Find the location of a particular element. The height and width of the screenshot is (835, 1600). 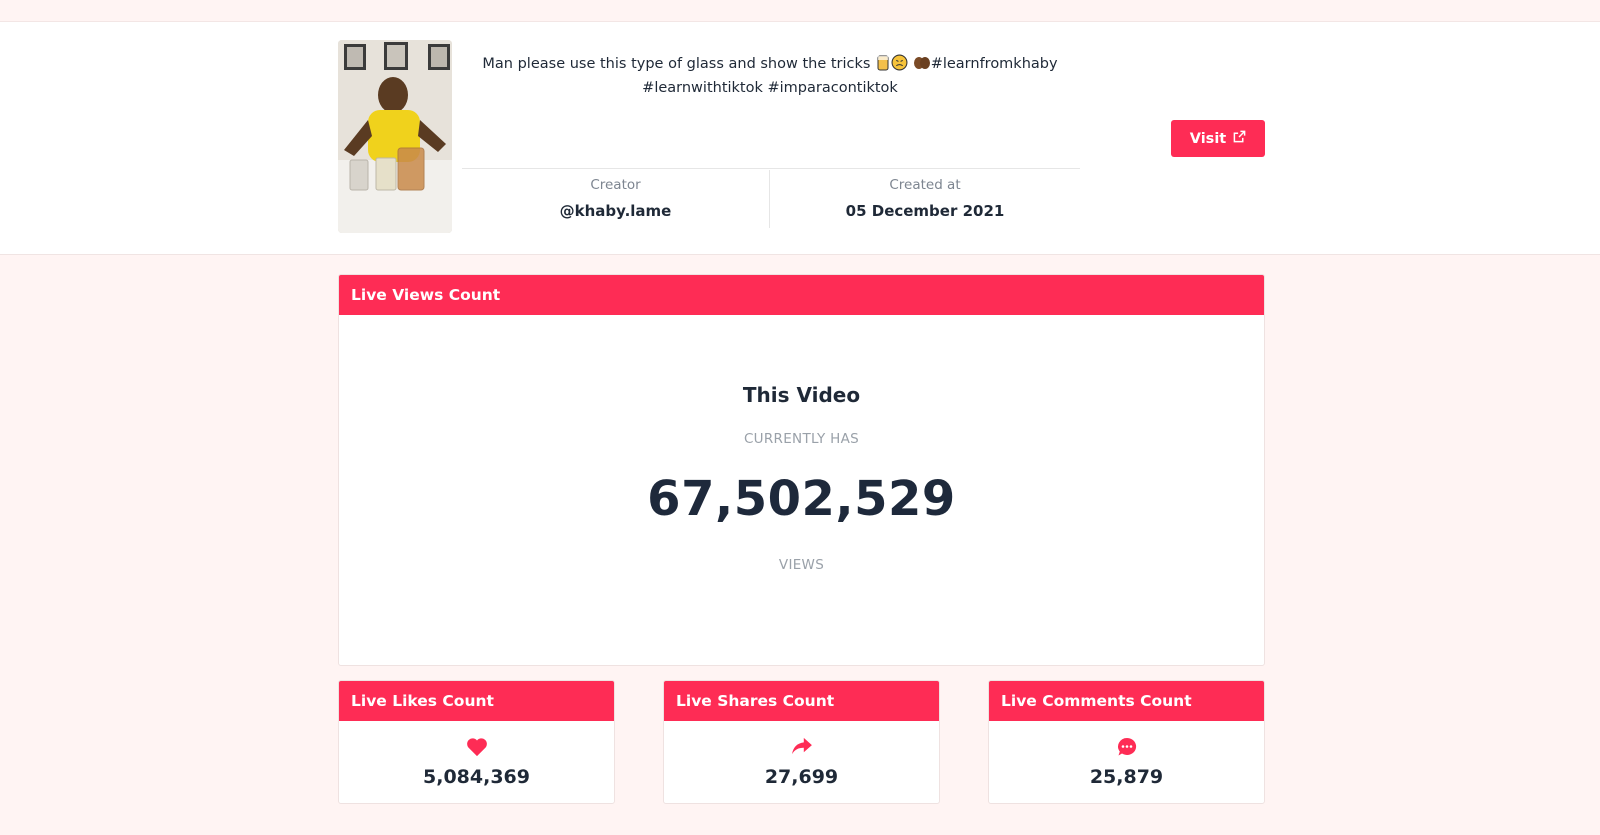

caption-hashtags: #learnwithtiktok #imparacontiktok is located at coordinates (770, 88).